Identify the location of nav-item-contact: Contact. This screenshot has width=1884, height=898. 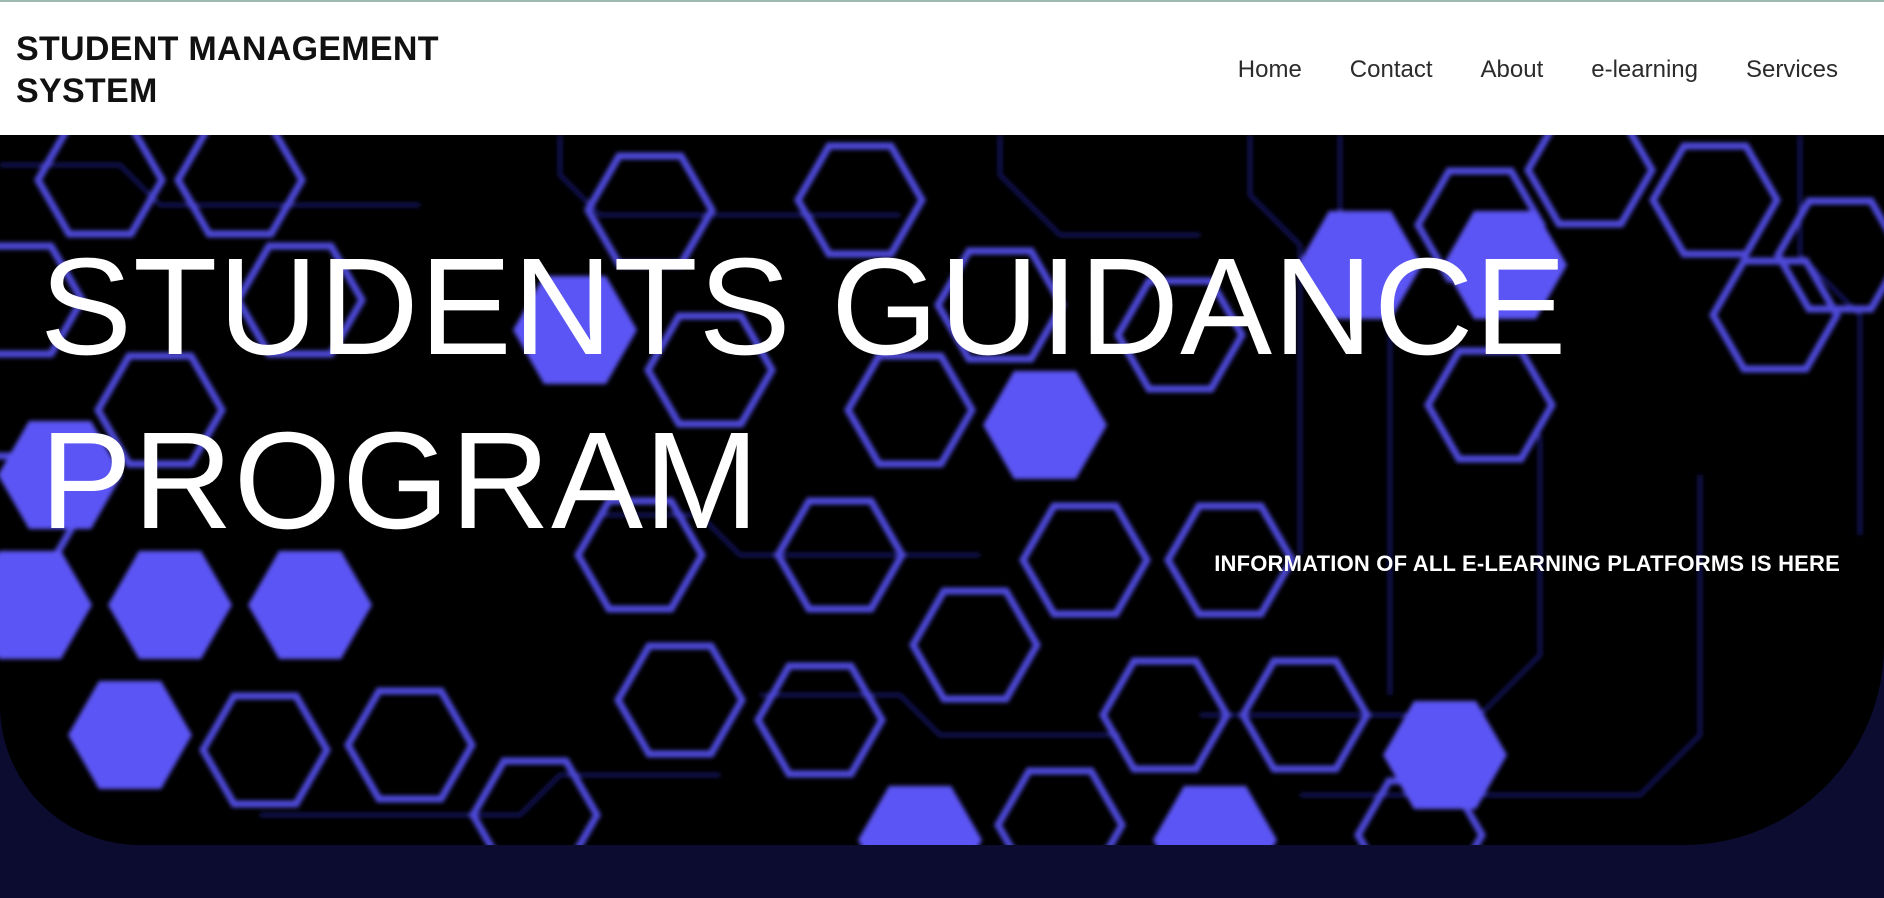
(1391, 70).